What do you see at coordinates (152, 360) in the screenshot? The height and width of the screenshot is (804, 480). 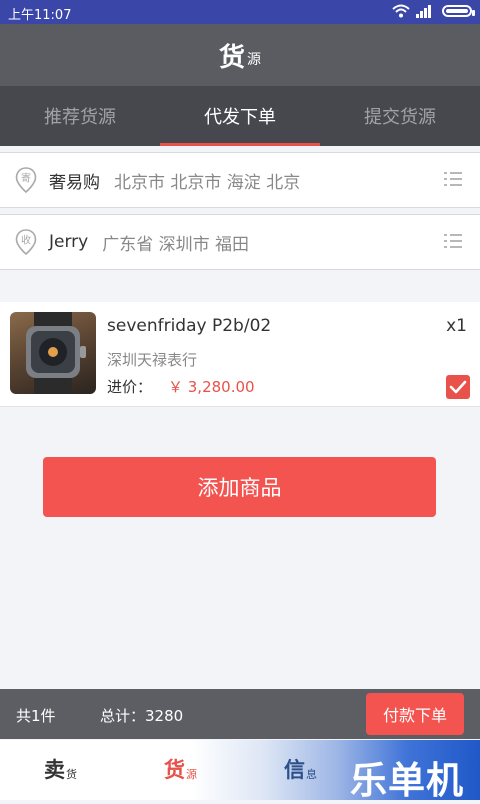 I see `product-shop: 深圳天禄表行` at bounding box center [152, 360].